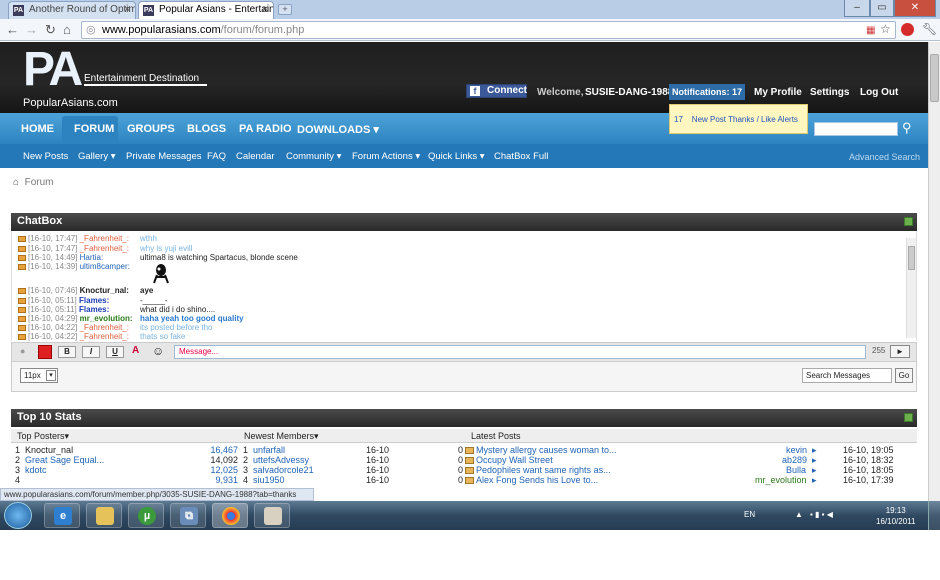 The width and height of the screenshot is (940, 580). What do you see at coordinates (907, 29) in the screenshot?
I see `adblock-icon` at bounding box center [907, 29].